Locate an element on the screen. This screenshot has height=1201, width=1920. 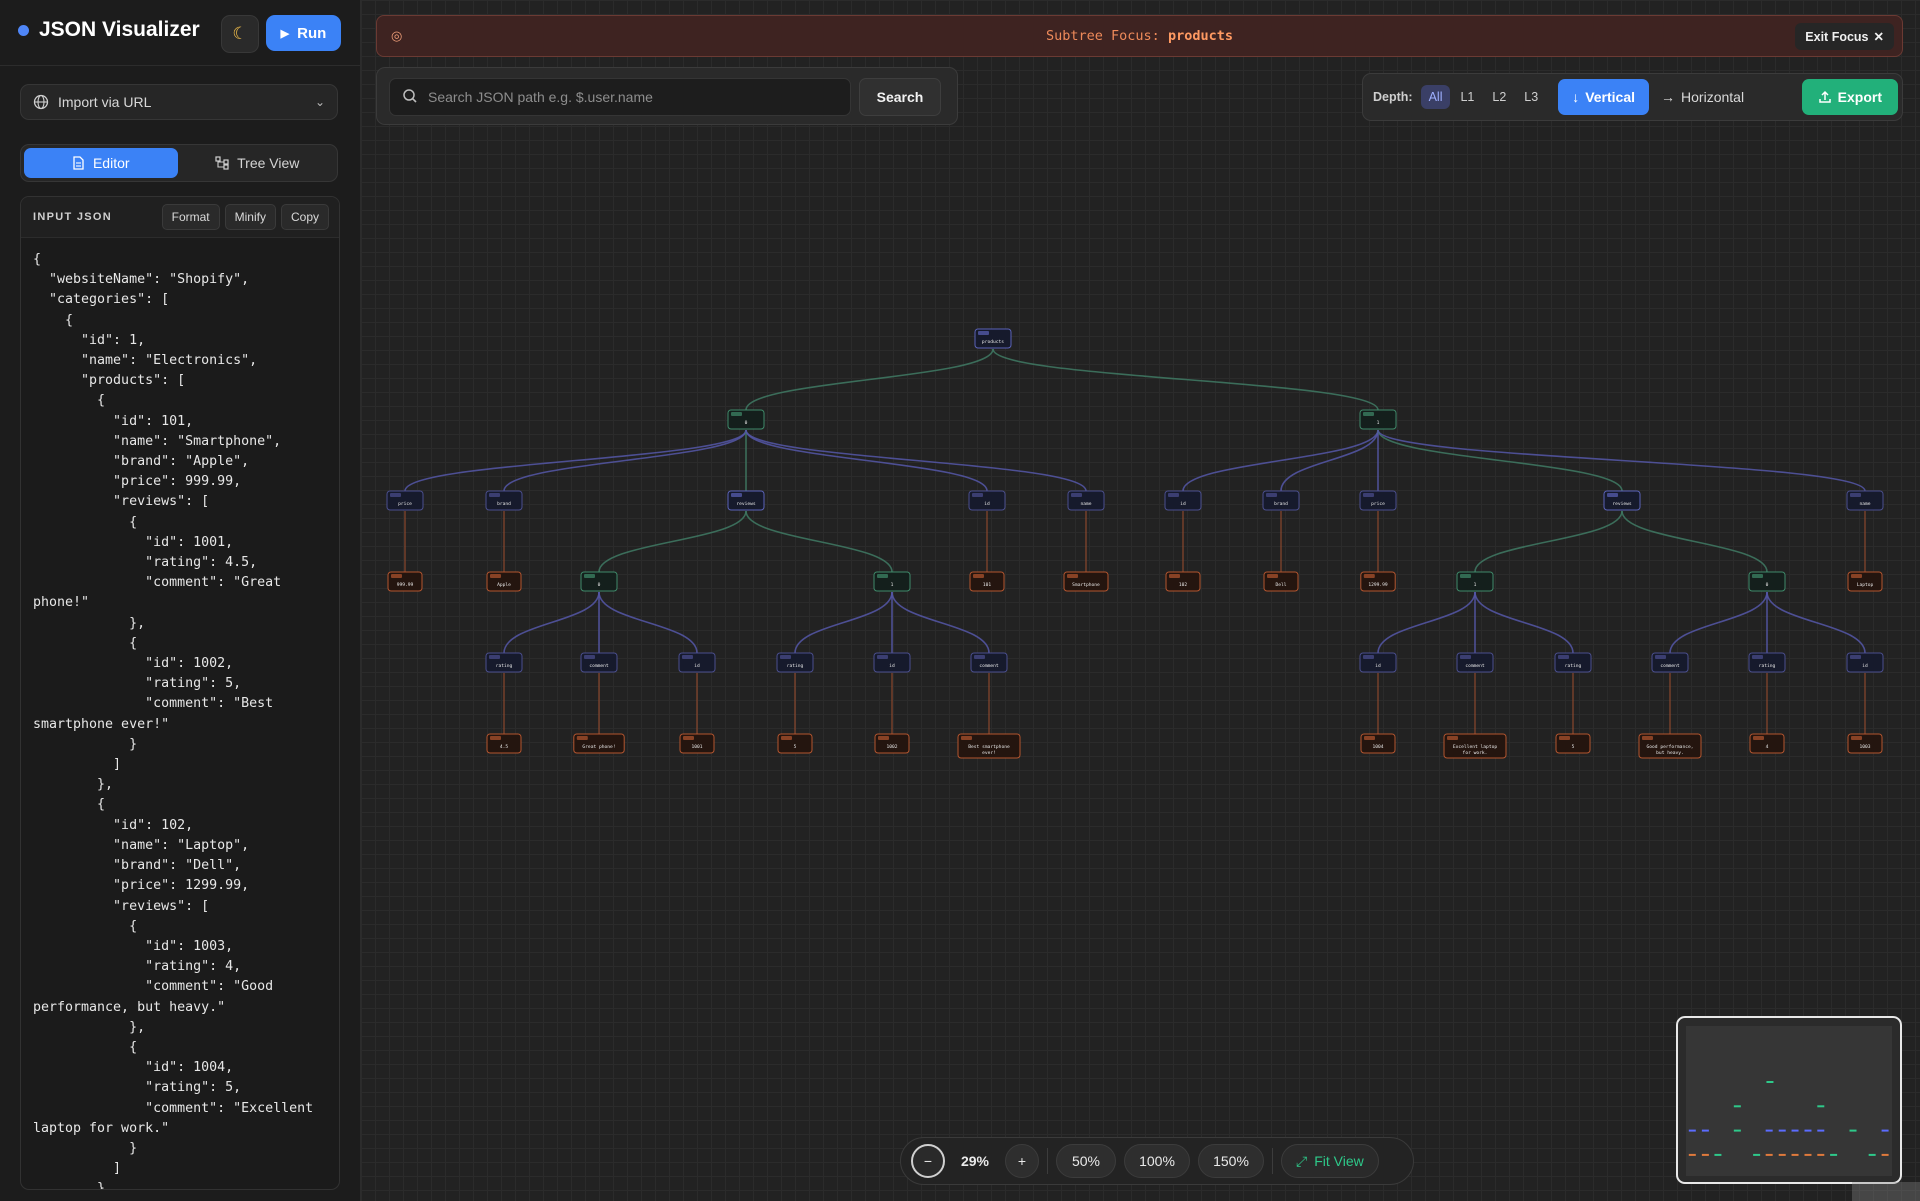
tree-node-value: Laptop is located at coordinates (1865, 581).